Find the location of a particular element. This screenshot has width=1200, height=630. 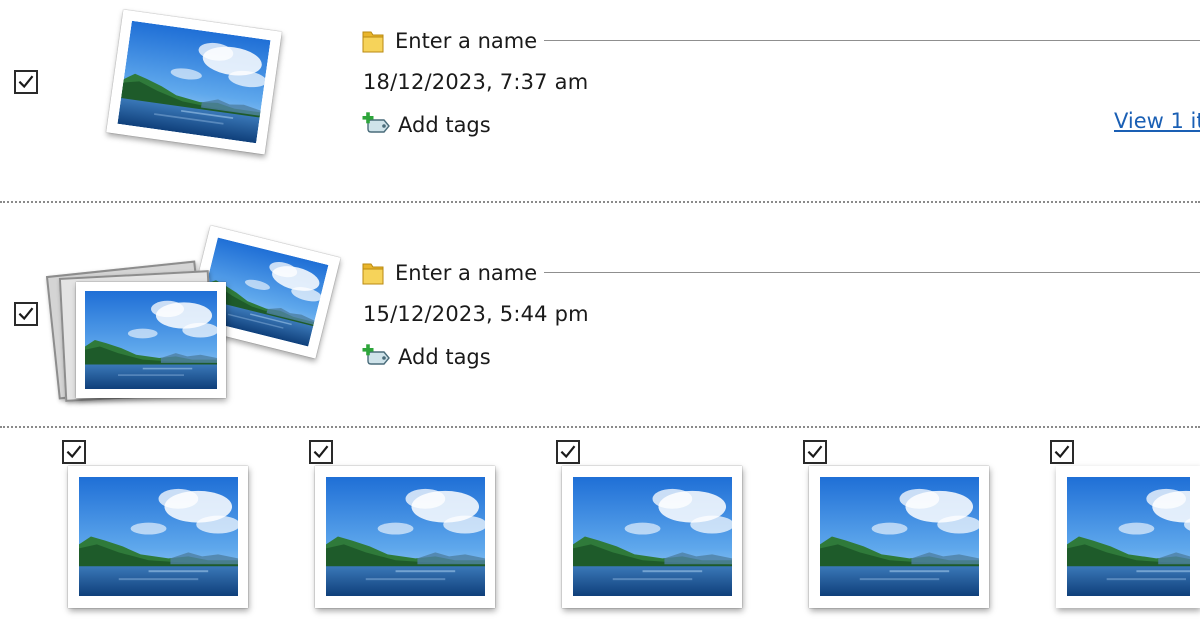

thumbnail-1-checkbox is located at coordinates (74, 452).